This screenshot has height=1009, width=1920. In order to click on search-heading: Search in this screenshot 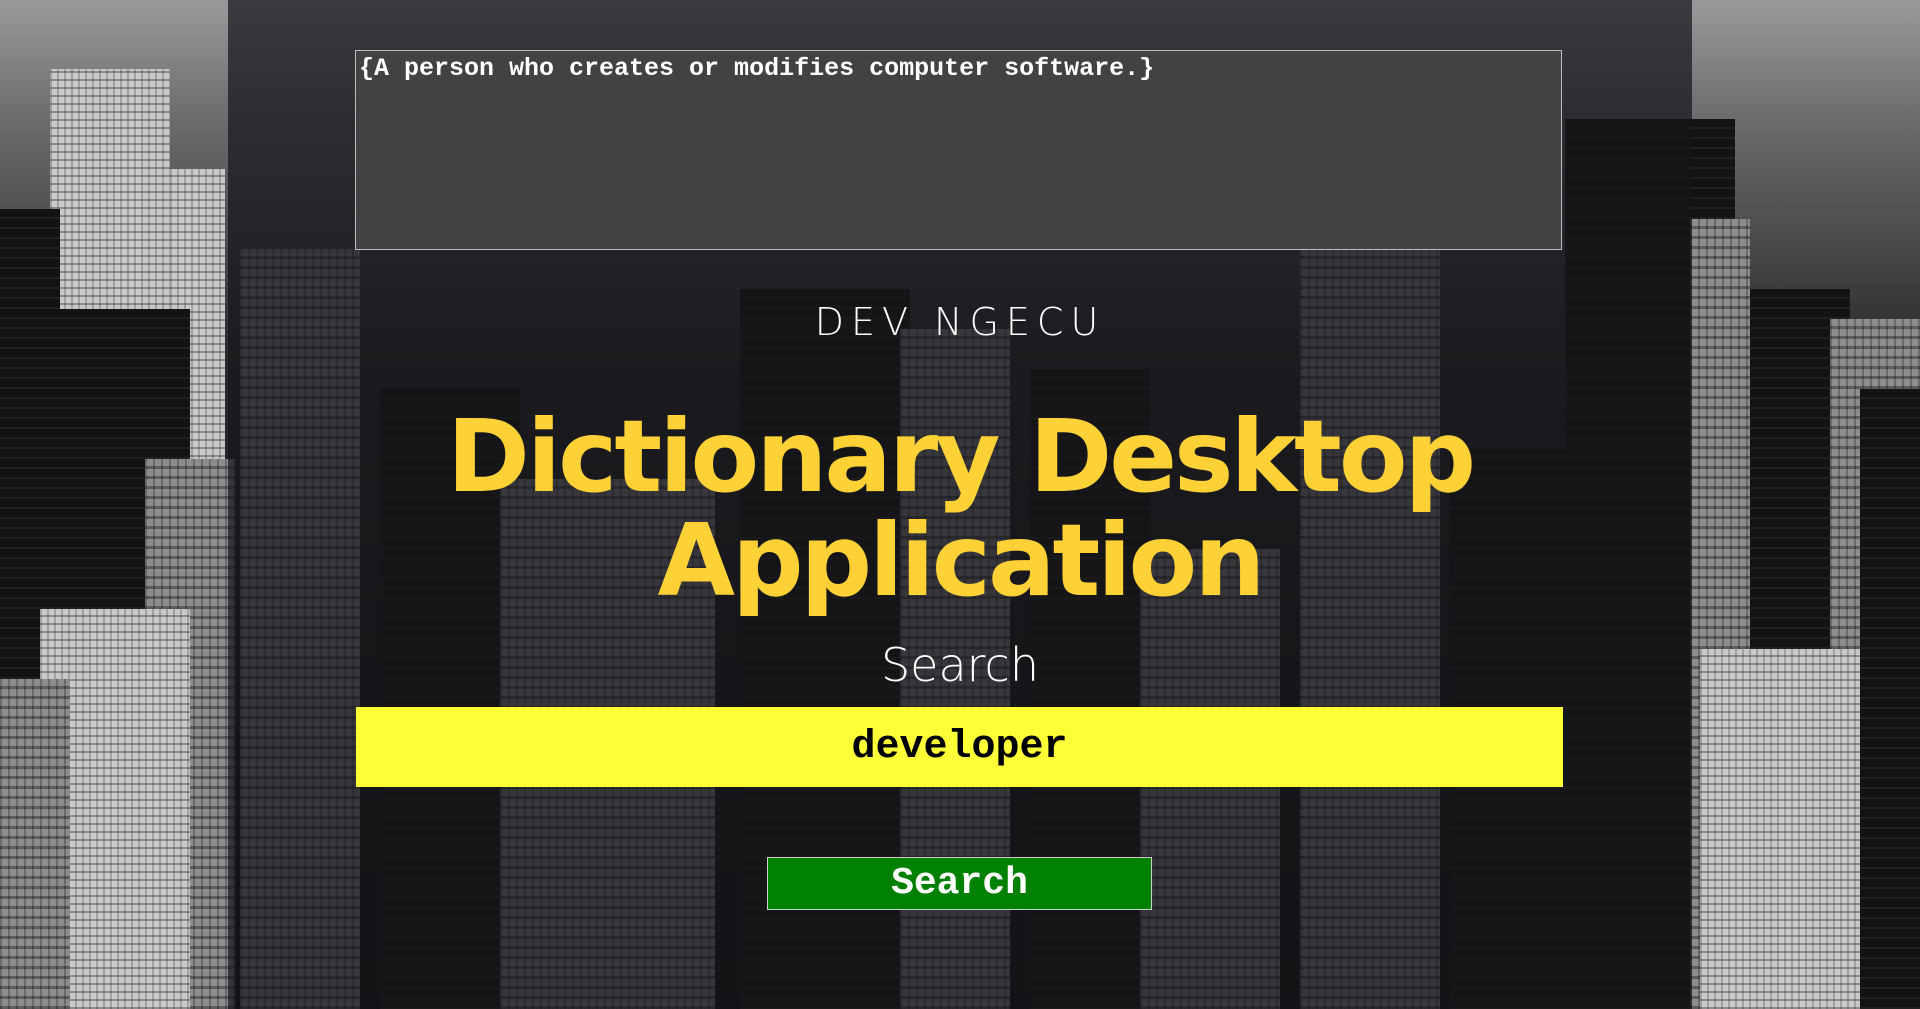, I will do `click(960, 665)`.